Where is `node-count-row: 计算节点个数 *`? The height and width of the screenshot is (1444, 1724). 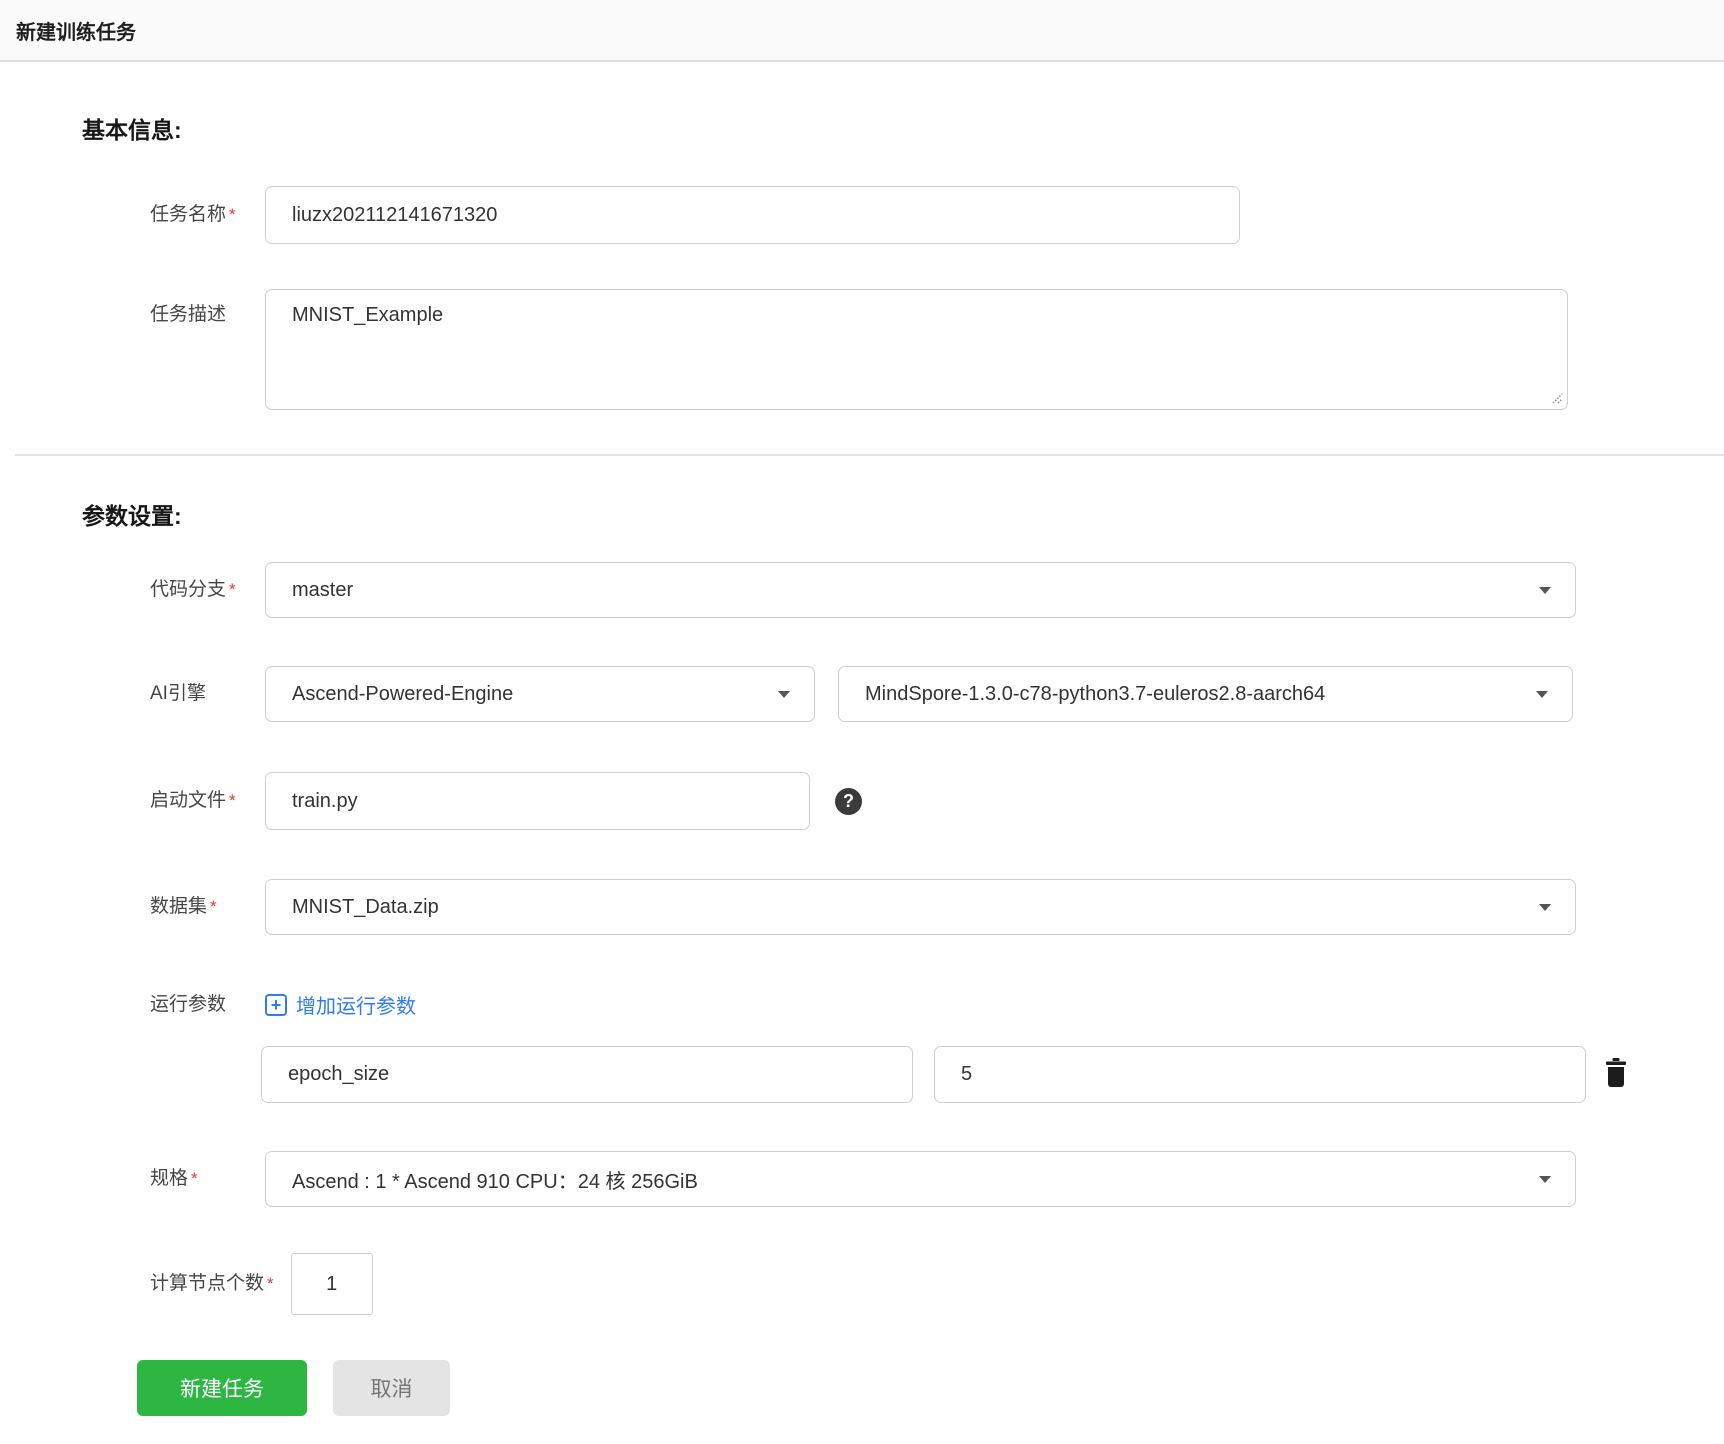
node-count-row: 计算节点个数 * is located at coordinates (862, 1284).